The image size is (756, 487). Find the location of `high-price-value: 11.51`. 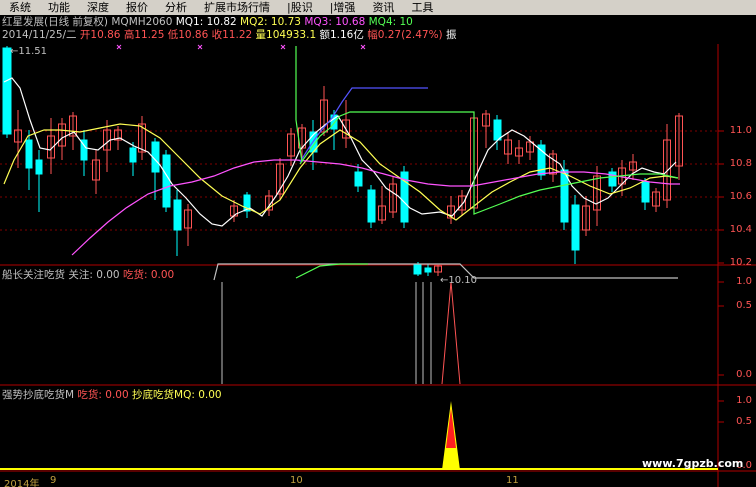

high-price-value: 11.51 is located at coordinates (33, 51).